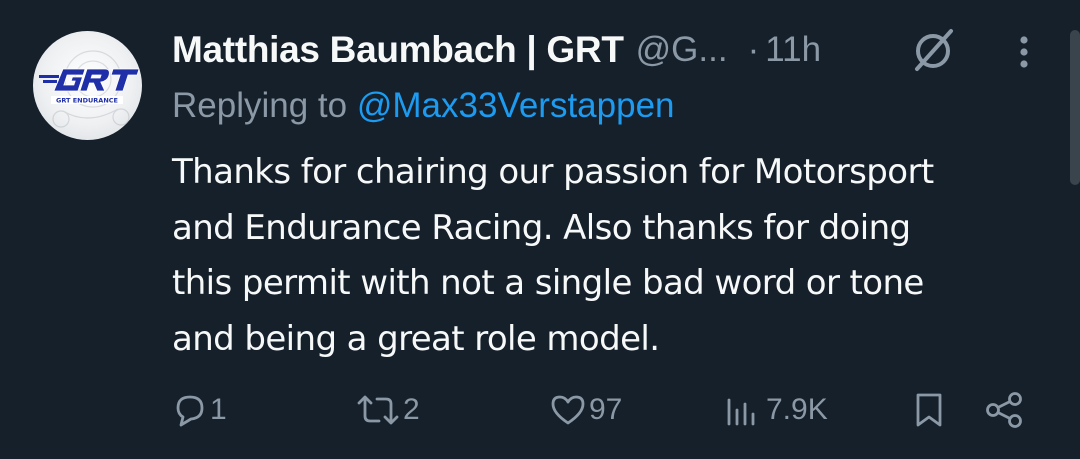 The height and width of the screenshot is (459, 1080). I want to click on author-name: Matthias Baumbach | GRT, so click(398, 50).